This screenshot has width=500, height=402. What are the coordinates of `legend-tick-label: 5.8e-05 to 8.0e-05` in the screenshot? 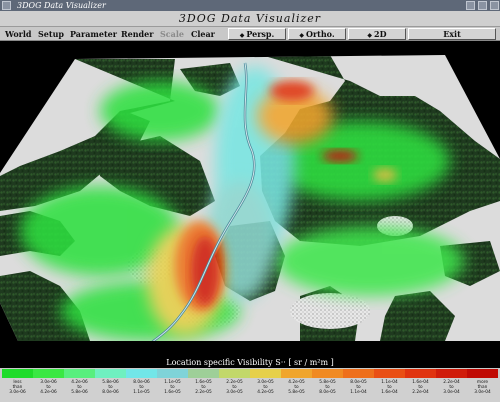 It's located at (327, 390).